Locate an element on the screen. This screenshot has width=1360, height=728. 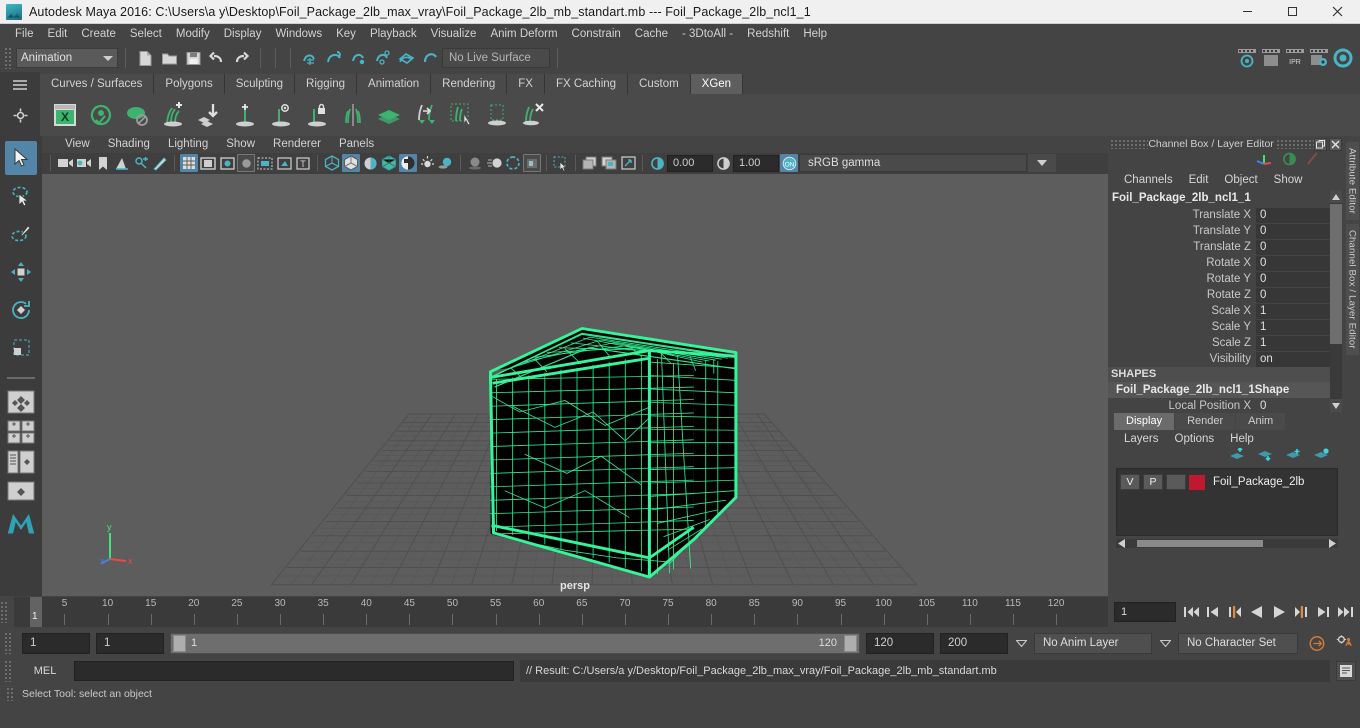
render-current-frame-icon is located at coordinates (1247, 58).